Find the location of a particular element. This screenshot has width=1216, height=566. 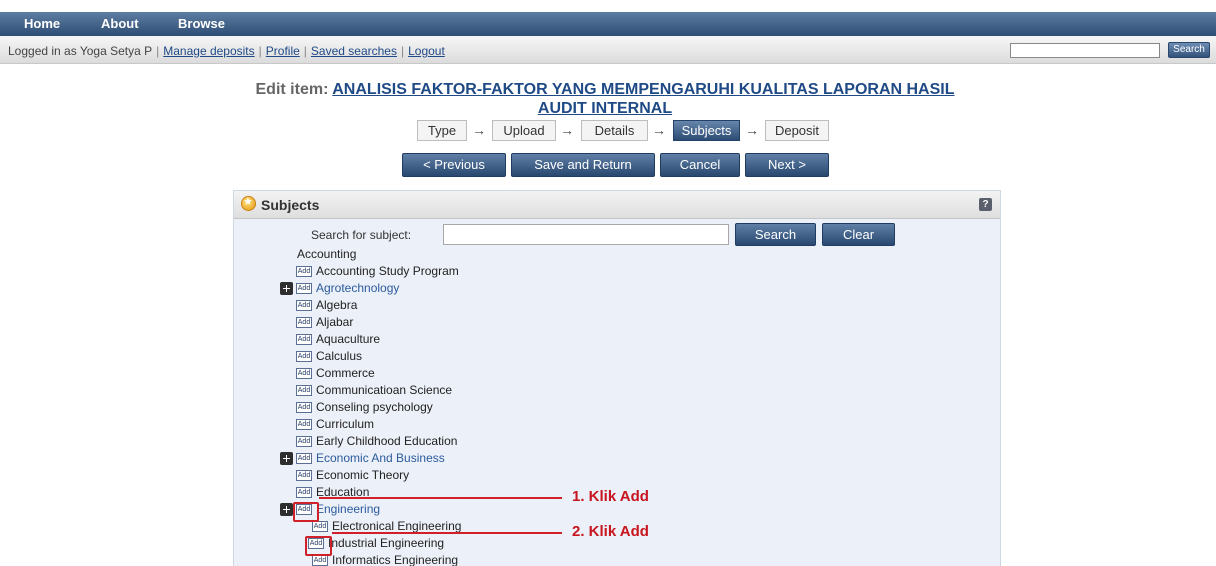

site-search-button: Search is located at coordinates (1189, 50).